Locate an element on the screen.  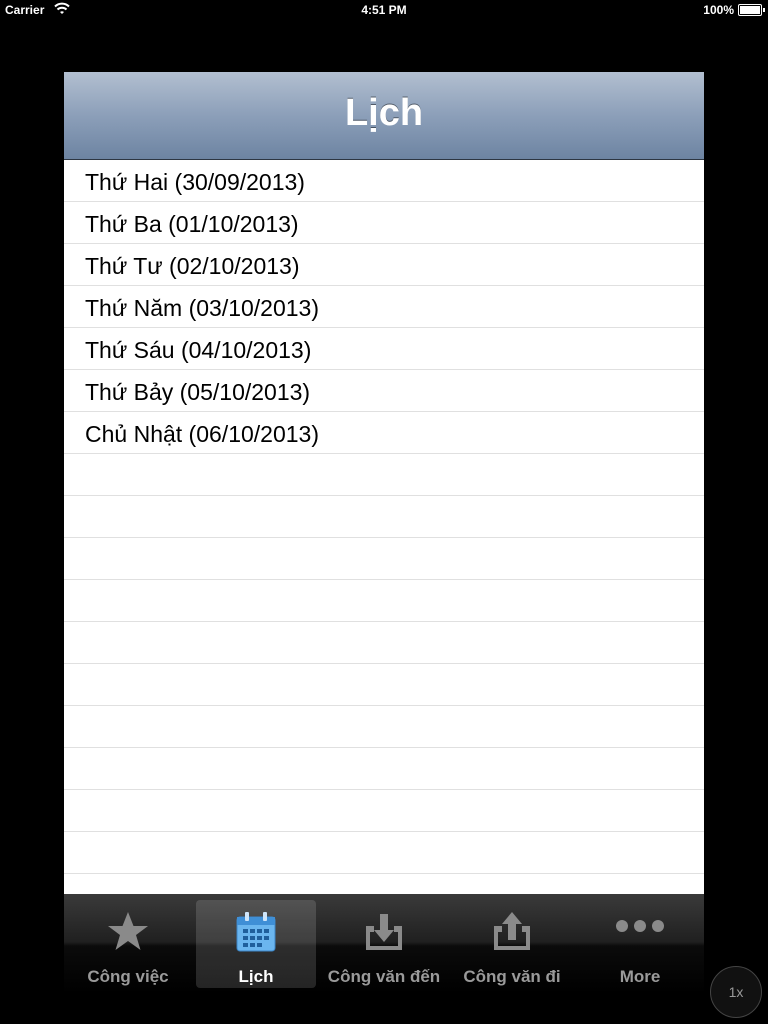
tab-label: Lịch is located at coordinates (256, 976).